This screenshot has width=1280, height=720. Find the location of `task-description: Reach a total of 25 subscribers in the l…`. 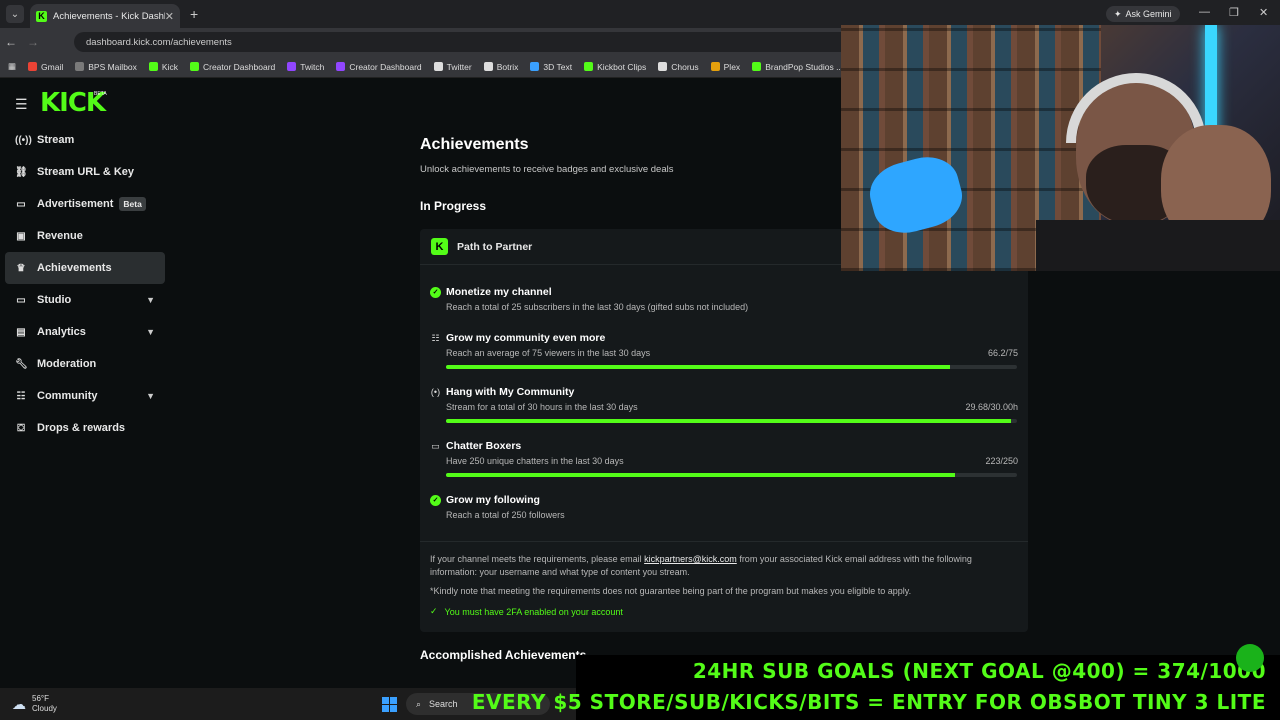

task-description: Reach a total of 25 subscribers in the l… is located at coordinates (597, 307).